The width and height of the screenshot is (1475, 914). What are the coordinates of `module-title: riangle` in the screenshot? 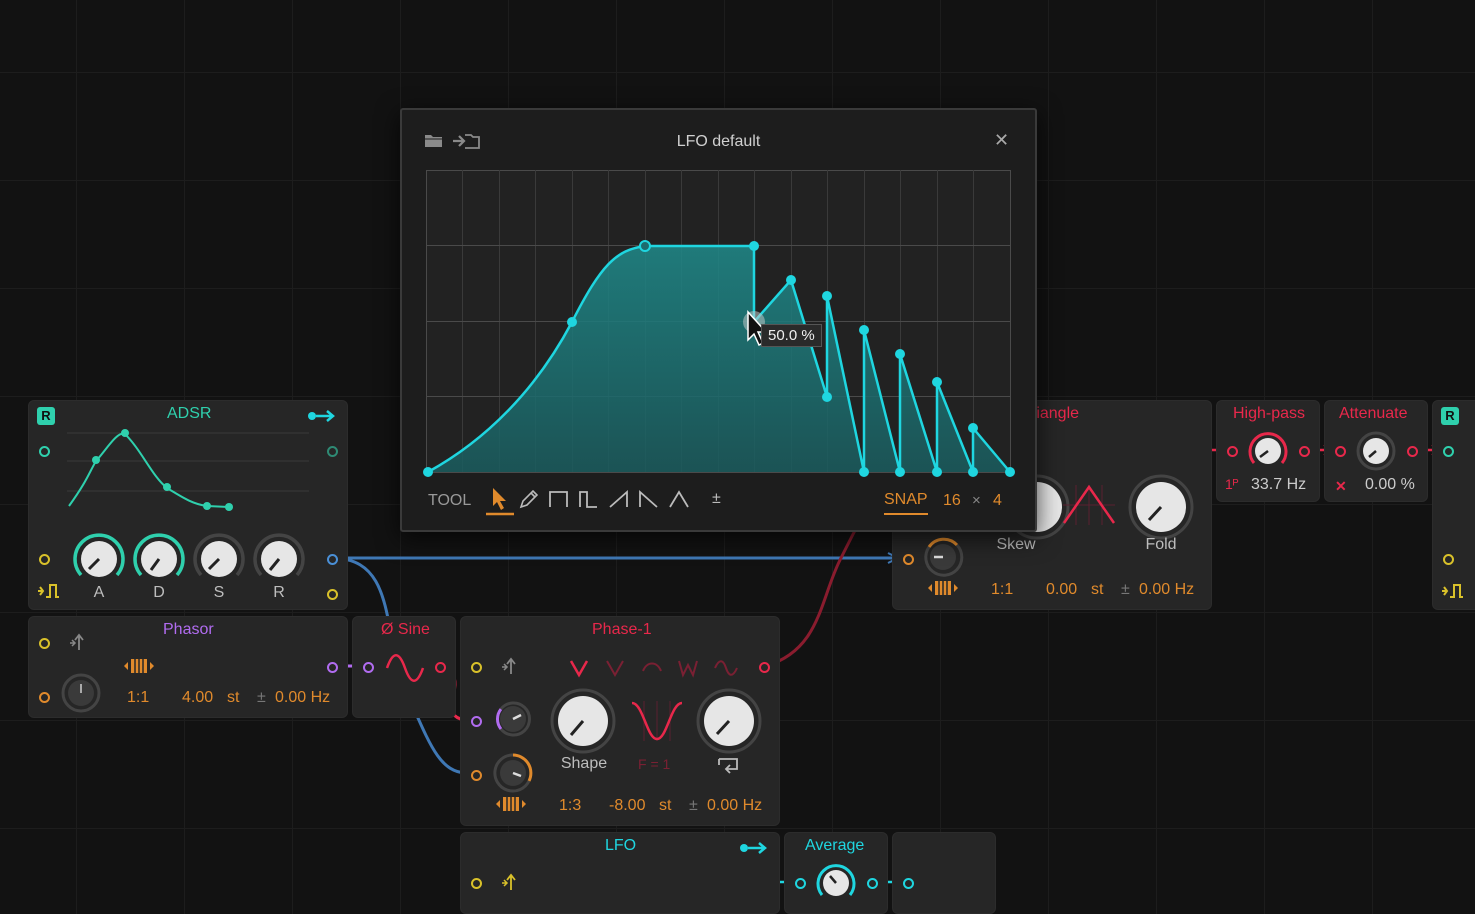 It's located at (1055, 413).